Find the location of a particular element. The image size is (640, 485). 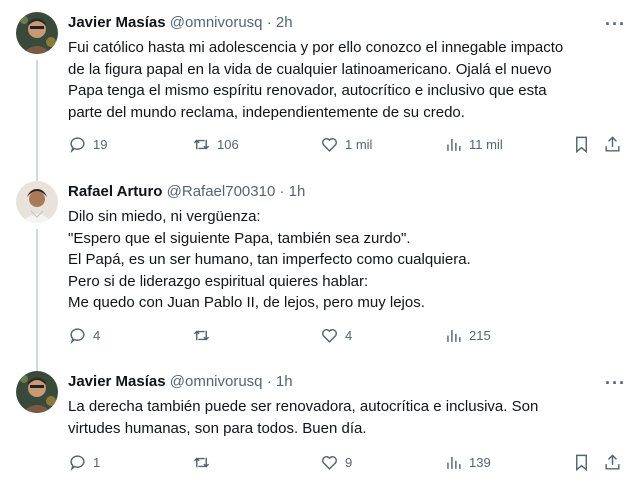

tweet-actions: 4 4 215 is located at coordinates (348, 337).